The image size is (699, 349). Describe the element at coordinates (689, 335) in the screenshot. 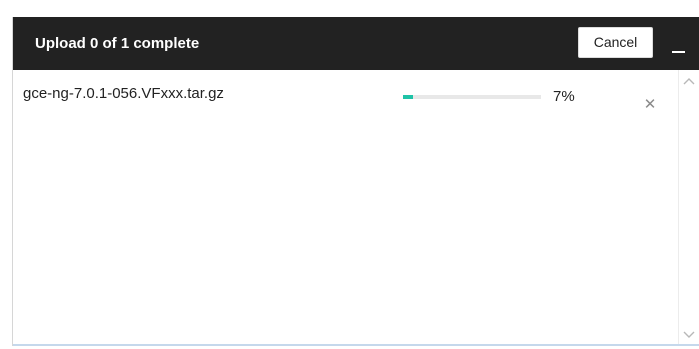

I see `chevron-down-icon` at that location.